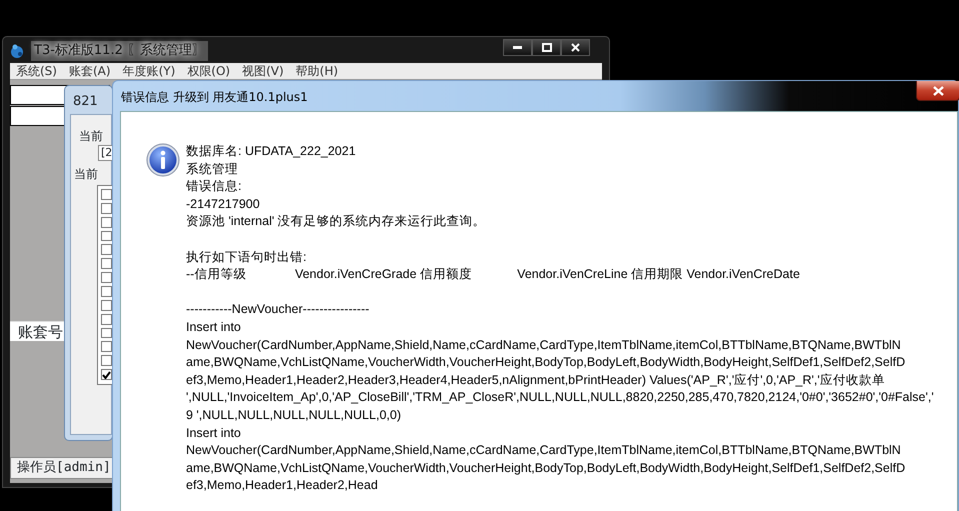 The height and width of the screenshot is (511, 959). Describe the element at coordinates (214, 97) in the screenshot. I see `window-title: 错误信息 升级到 用友通10.1plus1` at that location.